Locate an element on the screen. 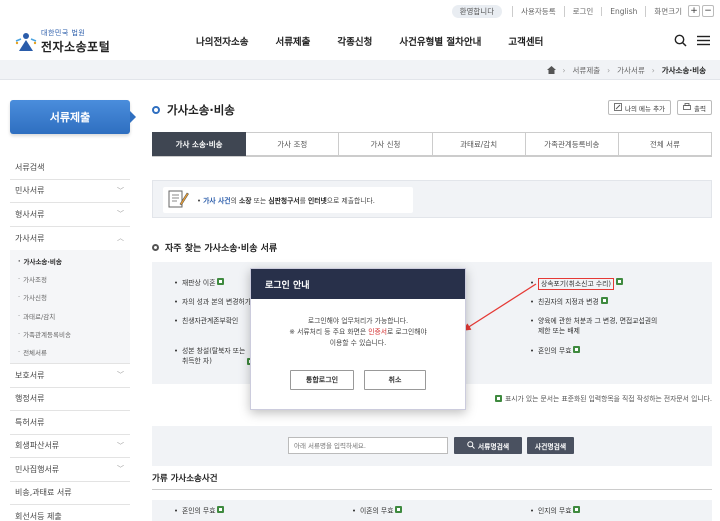 This screenshot has height=521, width=720. sidebar-item-administrative: 행정서류 is located at coordinates (70, 400).